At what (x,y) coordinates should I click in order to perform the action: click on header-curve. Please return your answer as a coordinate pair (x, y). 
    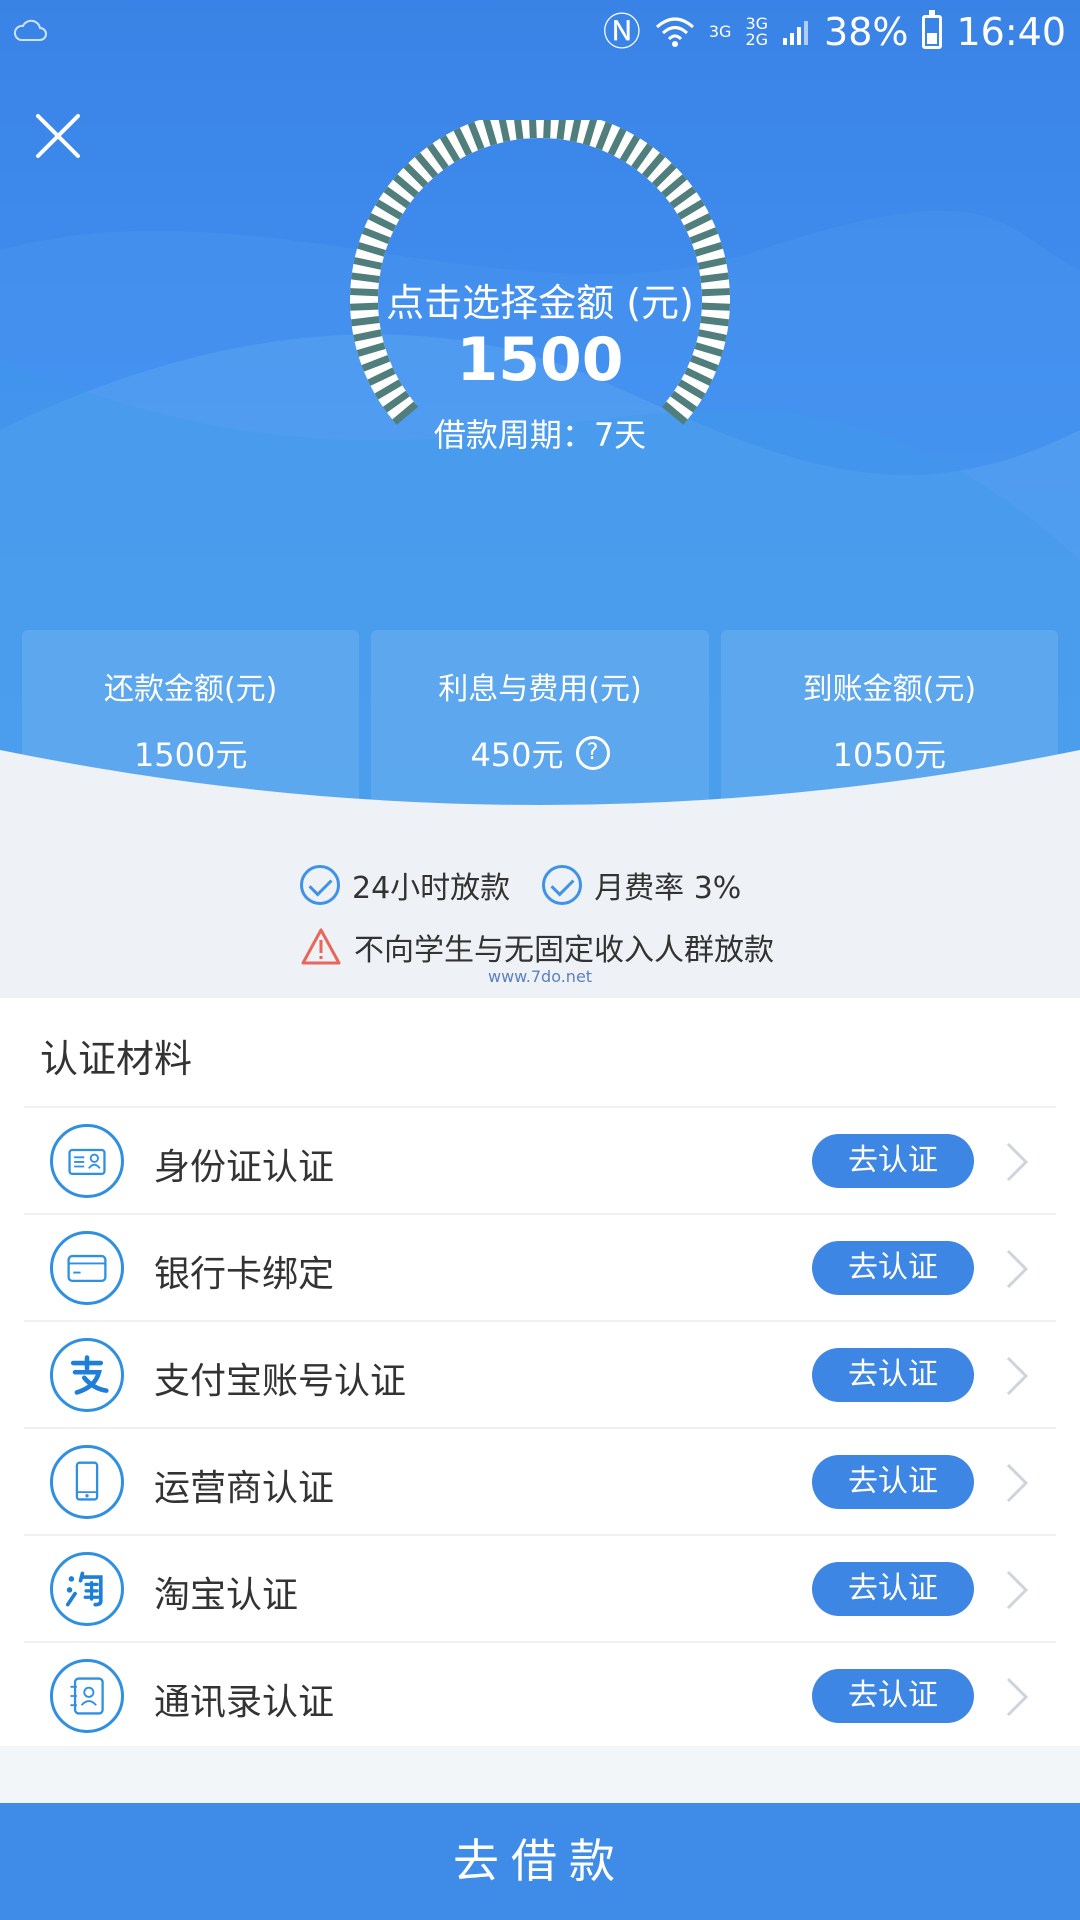
    Looking at the image, I should click on (540, 792).